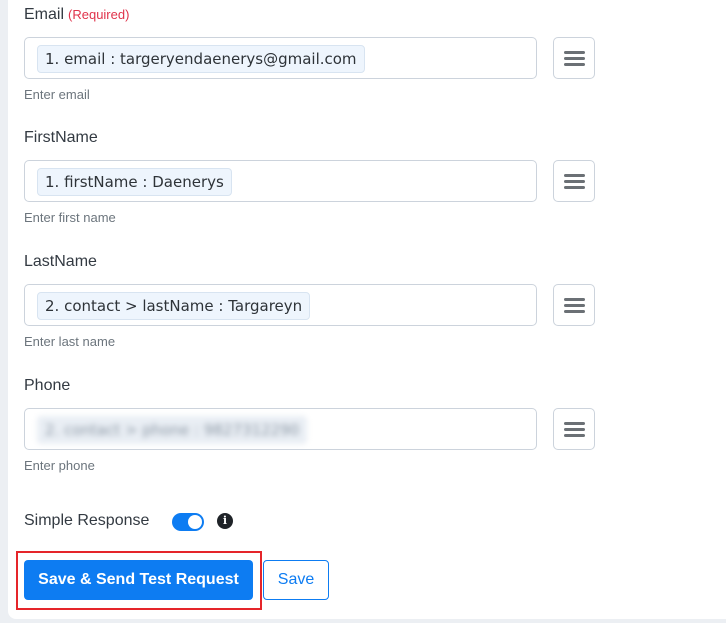  What do you see at coordinates (61, 137) in the screenshot?
I see `firstname-label: FirstName` at bounding box center [61, 137].